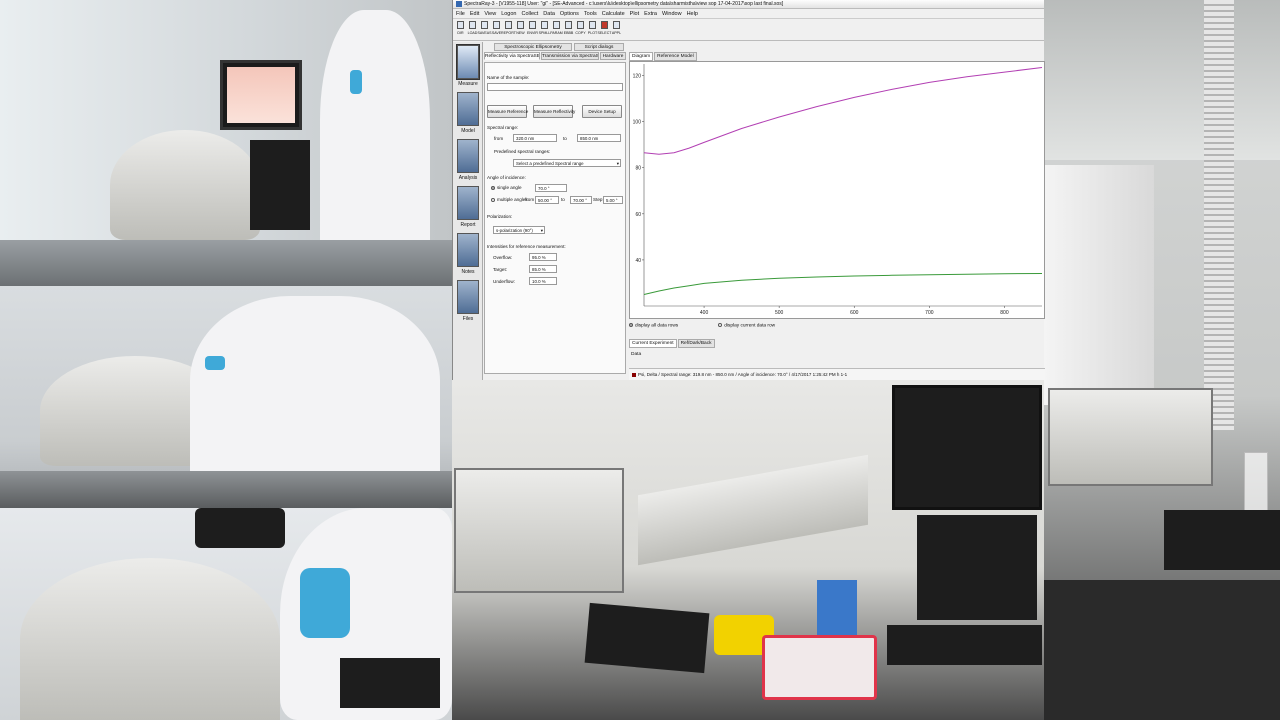 This screenshot has height=720, width=1280. What do you see at coordinates (468, 113) in the screenshot?
I see `sidebar-item-model: Model` at bounding box center [468, 113].